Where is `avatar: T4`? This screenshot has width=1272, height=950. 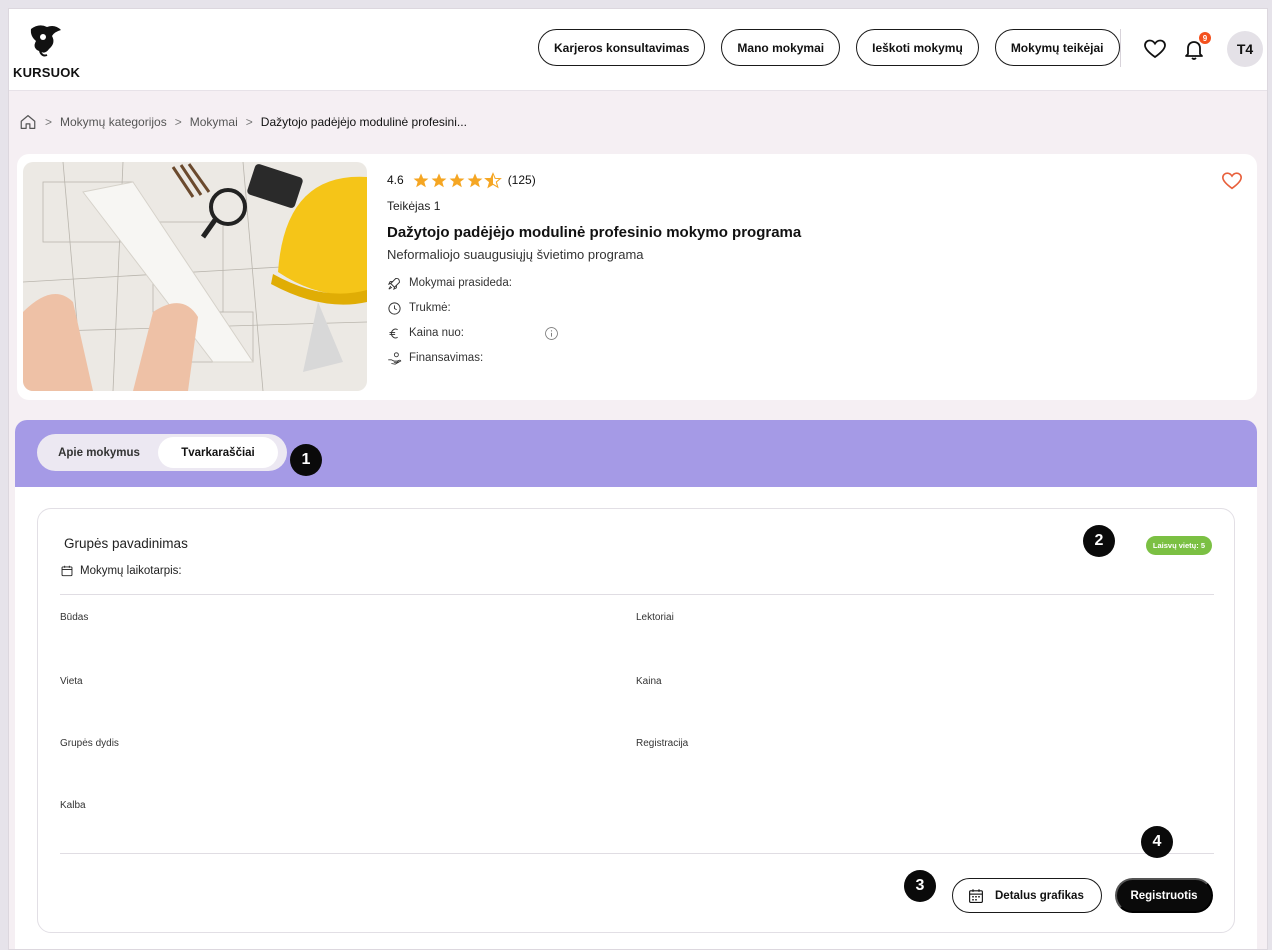
avatar: T4 is located at coordinates (1245, 49).